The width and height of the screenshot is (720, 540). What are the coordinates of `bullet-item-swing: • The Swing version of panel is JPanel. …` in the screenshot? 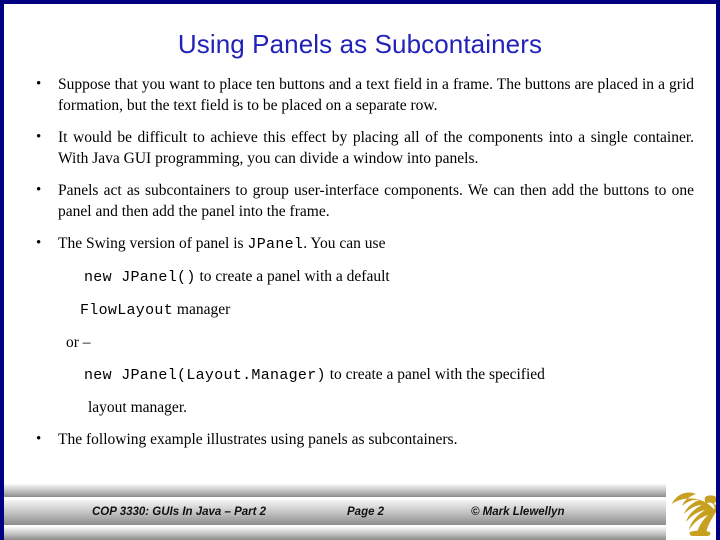 It's located at (360, 244).